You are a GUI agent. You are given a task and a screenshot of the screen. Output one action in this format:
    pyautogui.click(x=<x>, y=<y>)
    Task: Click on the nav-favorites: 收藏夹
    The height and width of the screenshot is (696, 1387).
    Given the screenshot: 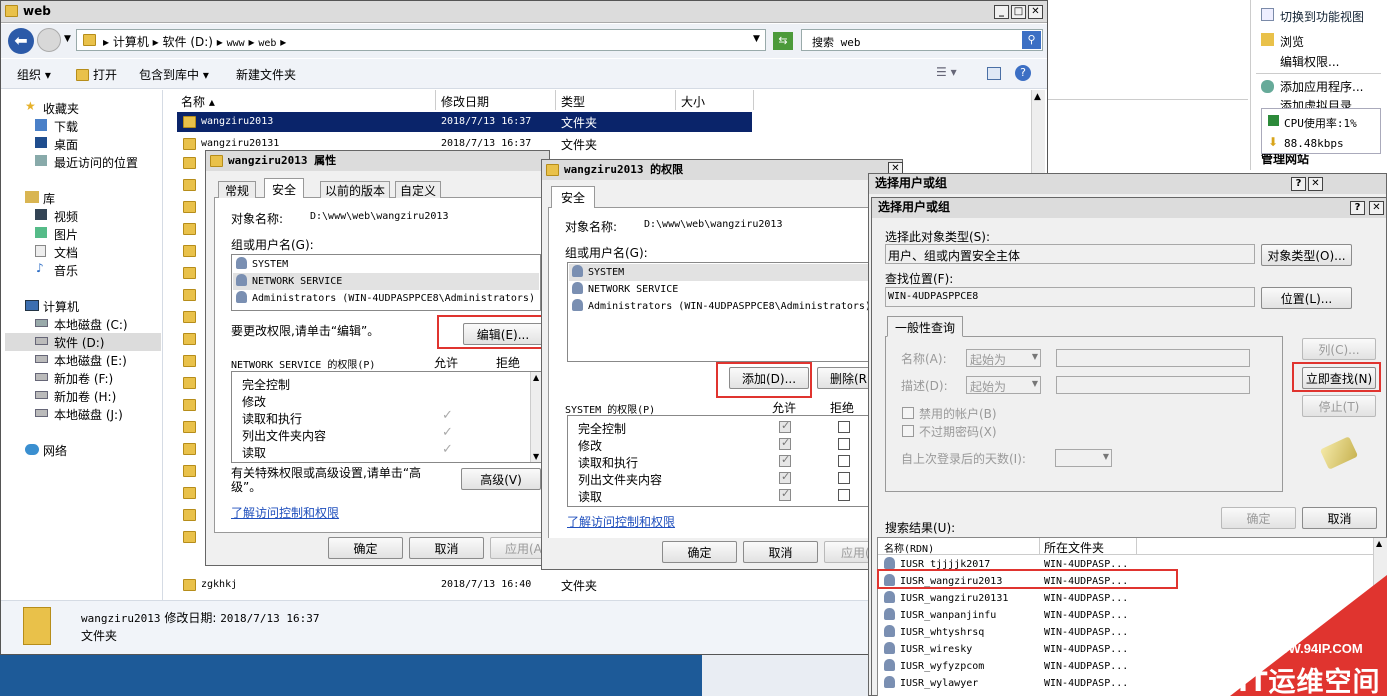 What is the action you would take?
    pyautogui.click(x=61, y=108)
    